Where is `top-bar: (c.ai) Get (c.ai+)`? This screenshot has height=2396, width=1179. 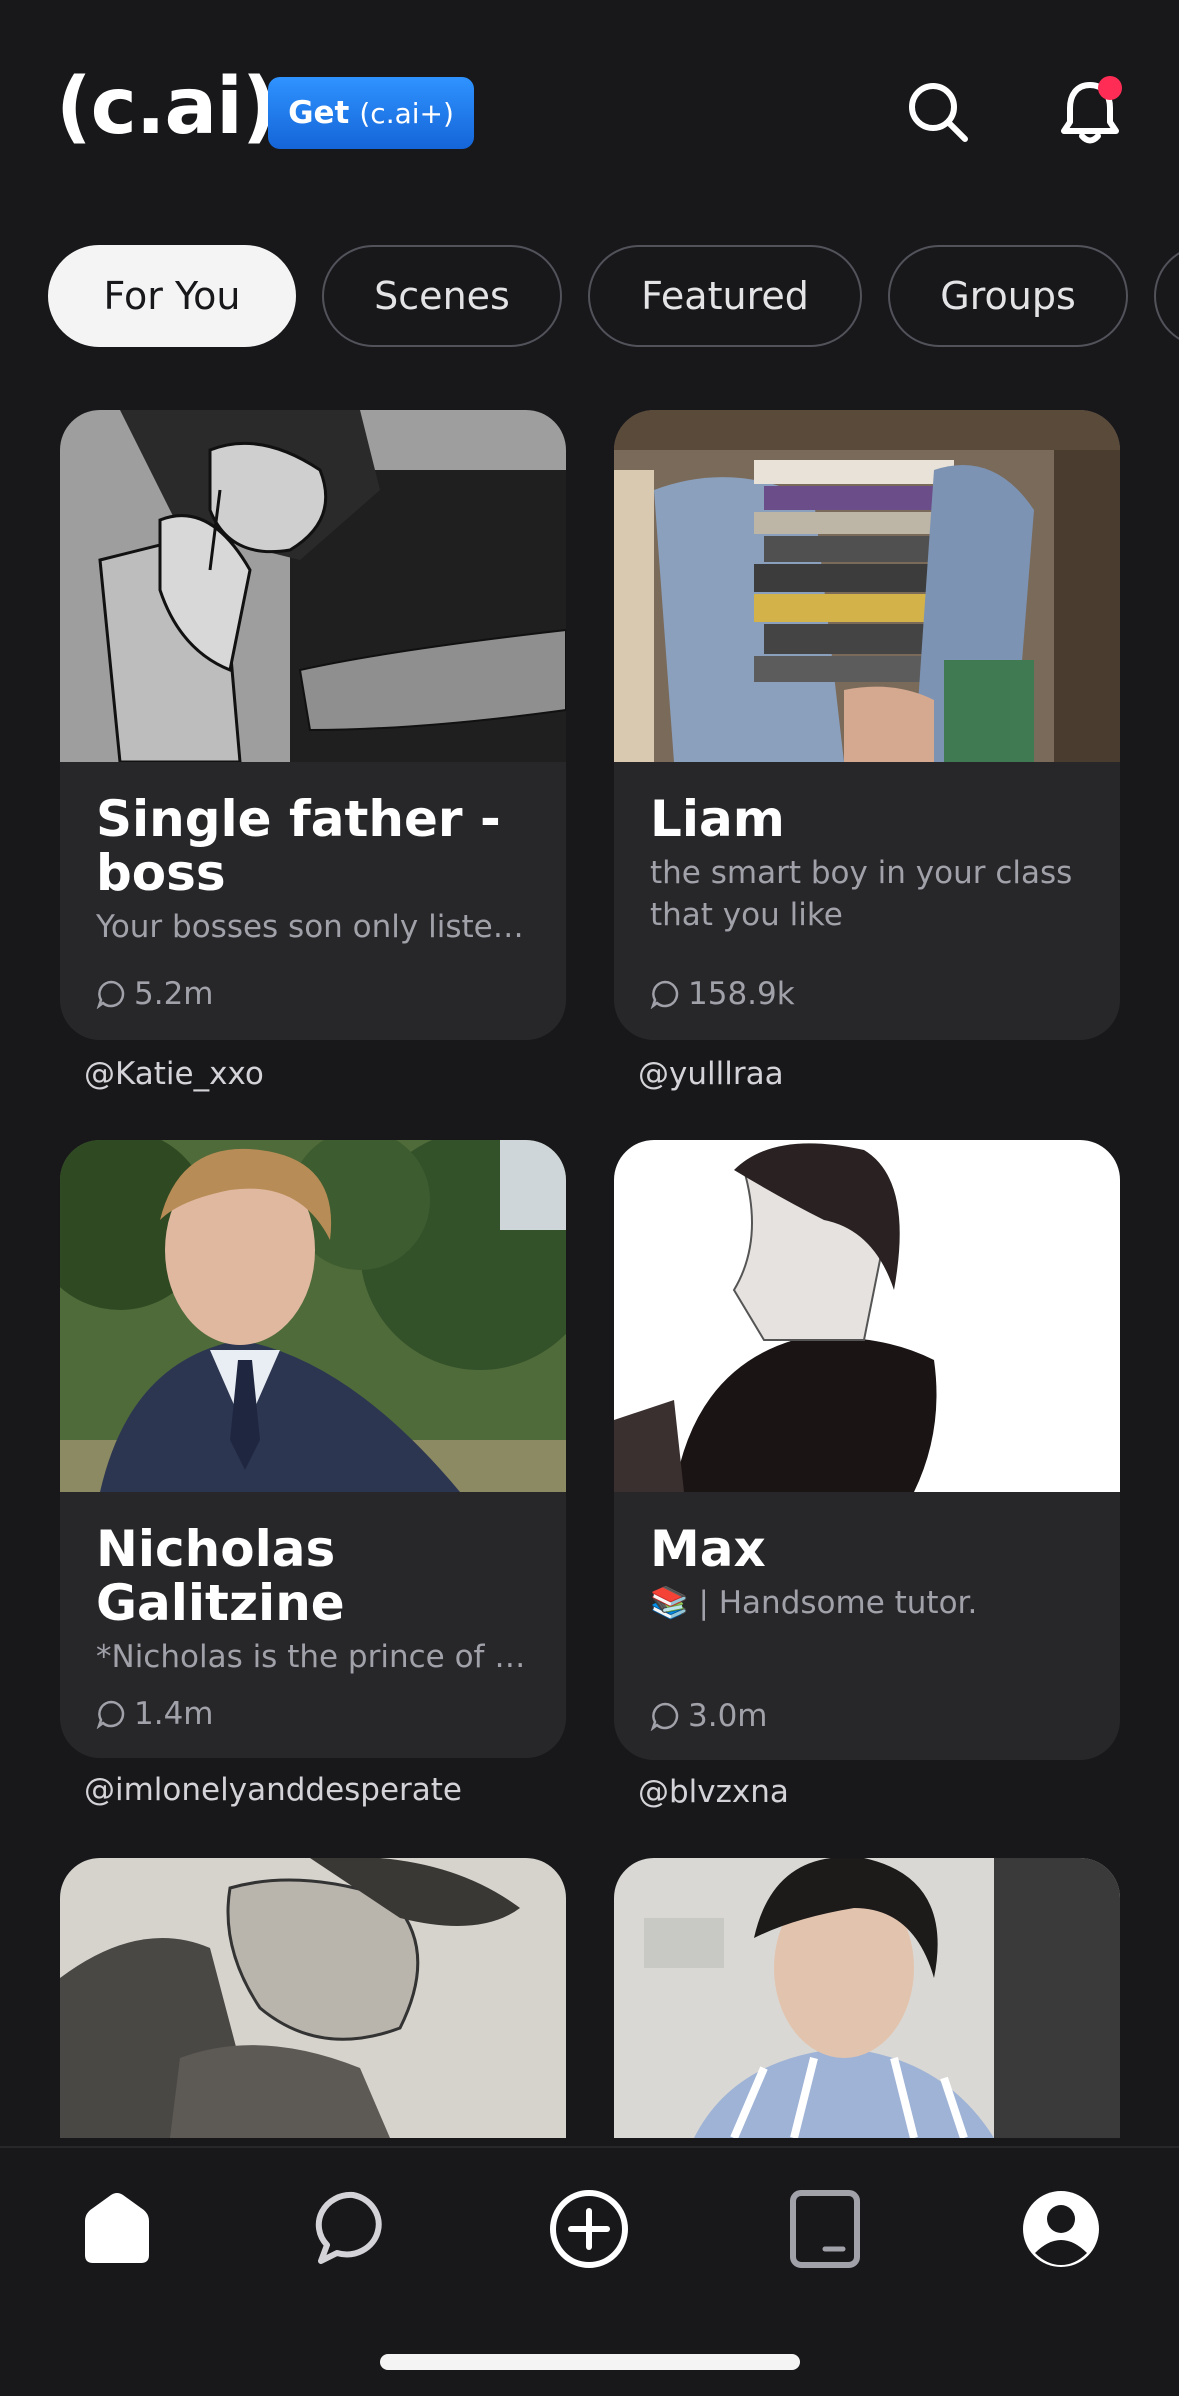 top-bar: (c.ai) Get (c.ai+) is located at coordinates (589, 115).